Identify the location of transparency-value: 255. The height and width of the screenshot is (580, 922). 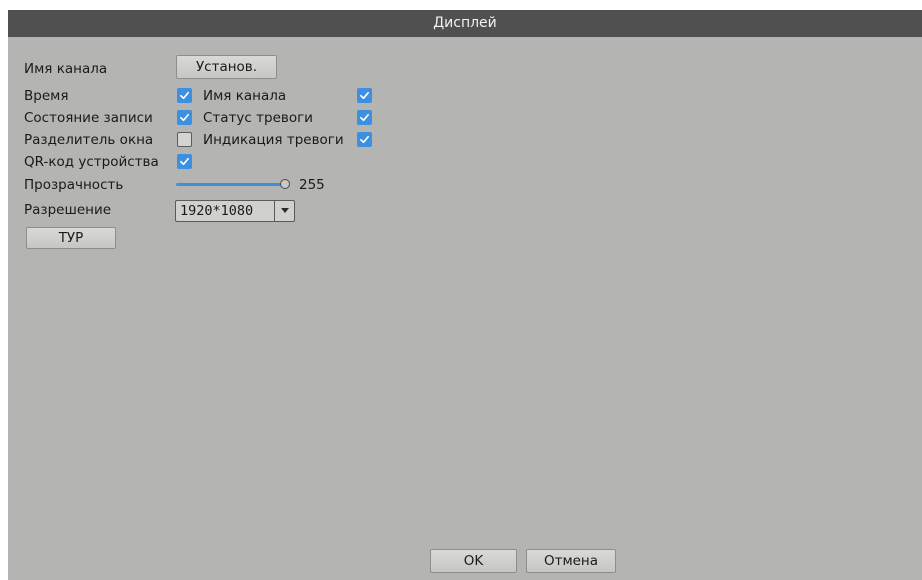
(312, 185).